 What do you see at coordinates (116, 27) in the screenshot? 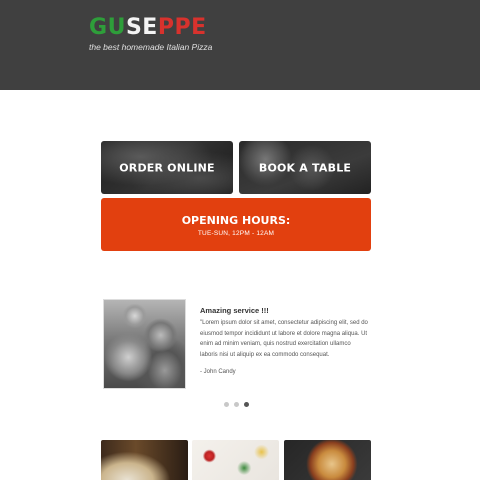
I see `logo-letter: U` at bounding box center [116, 27].